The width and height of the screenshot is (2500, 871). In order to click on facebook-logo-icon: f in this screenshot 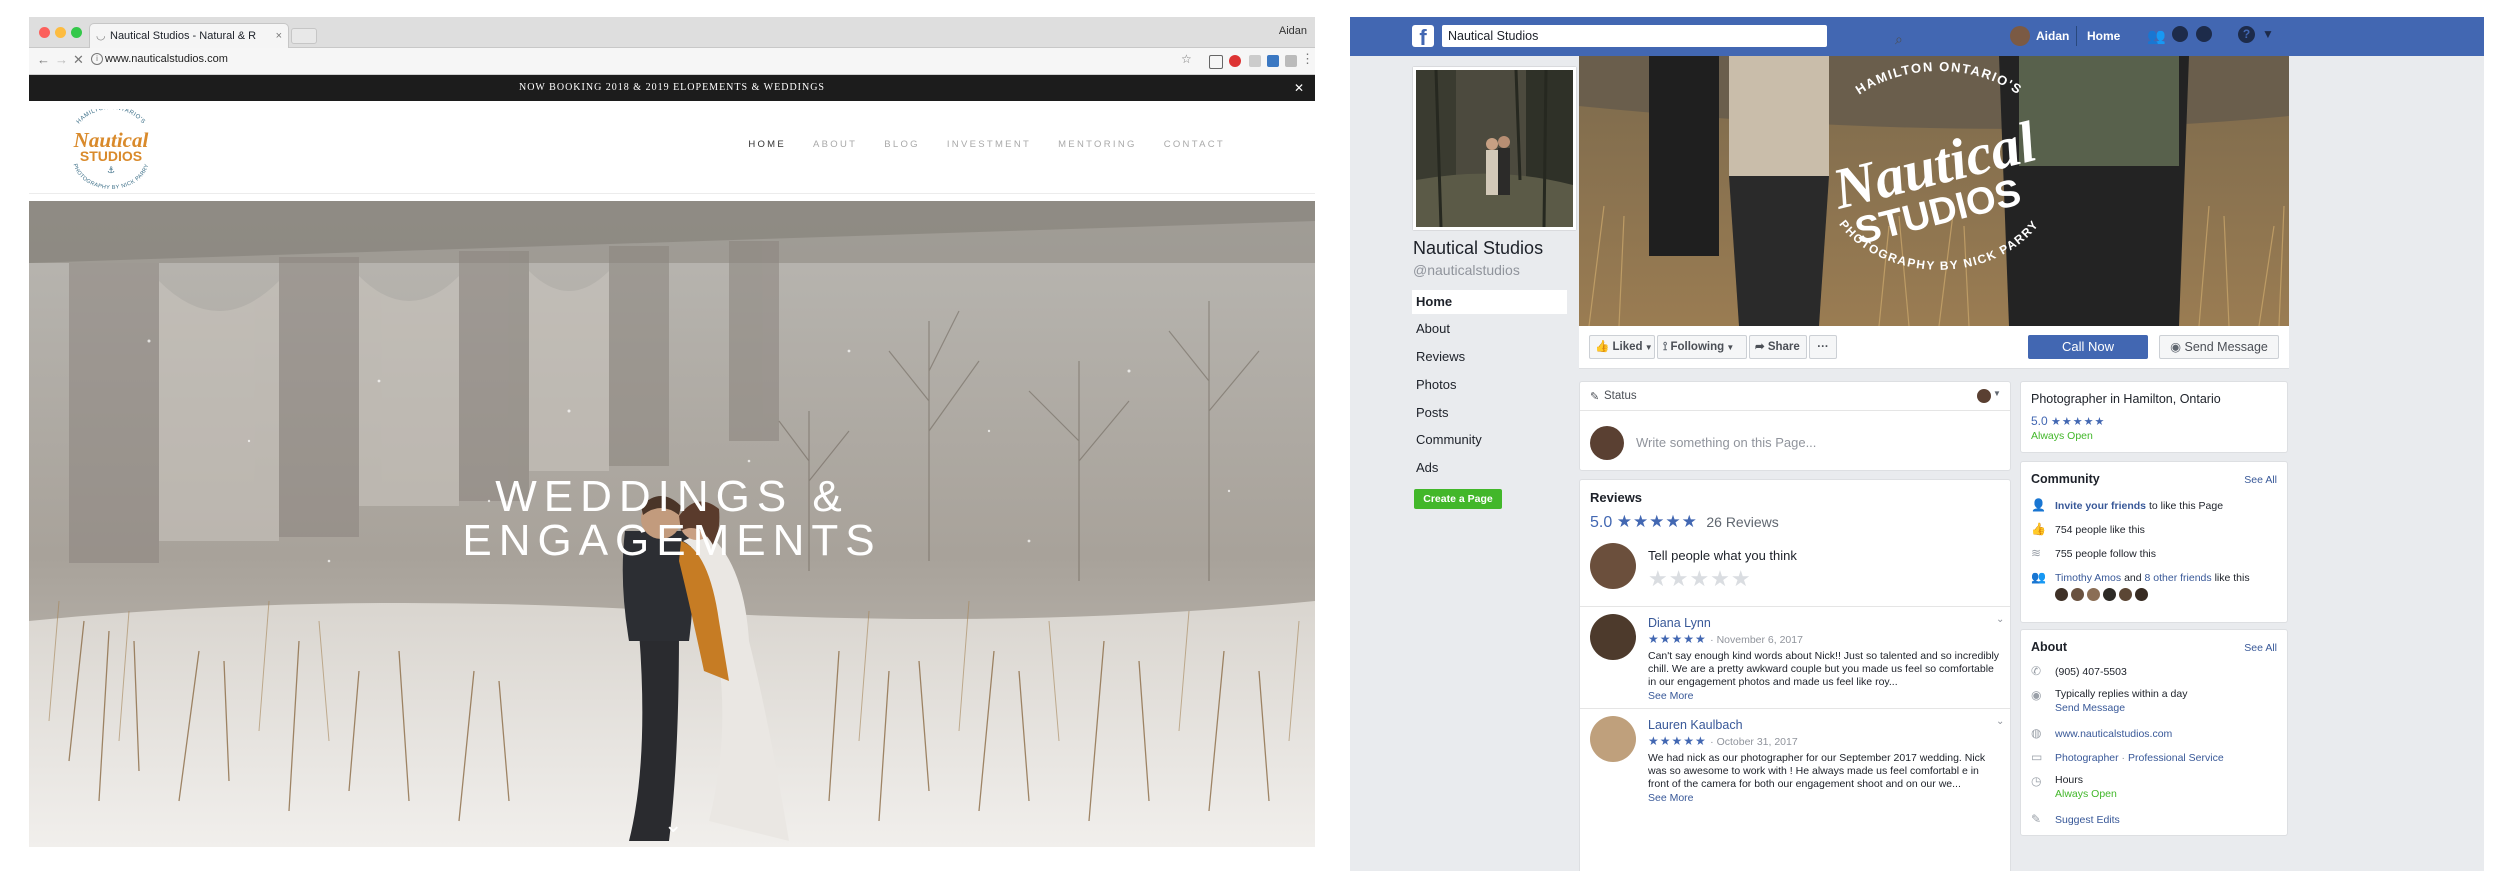, I will do `click(1423, 36)`.